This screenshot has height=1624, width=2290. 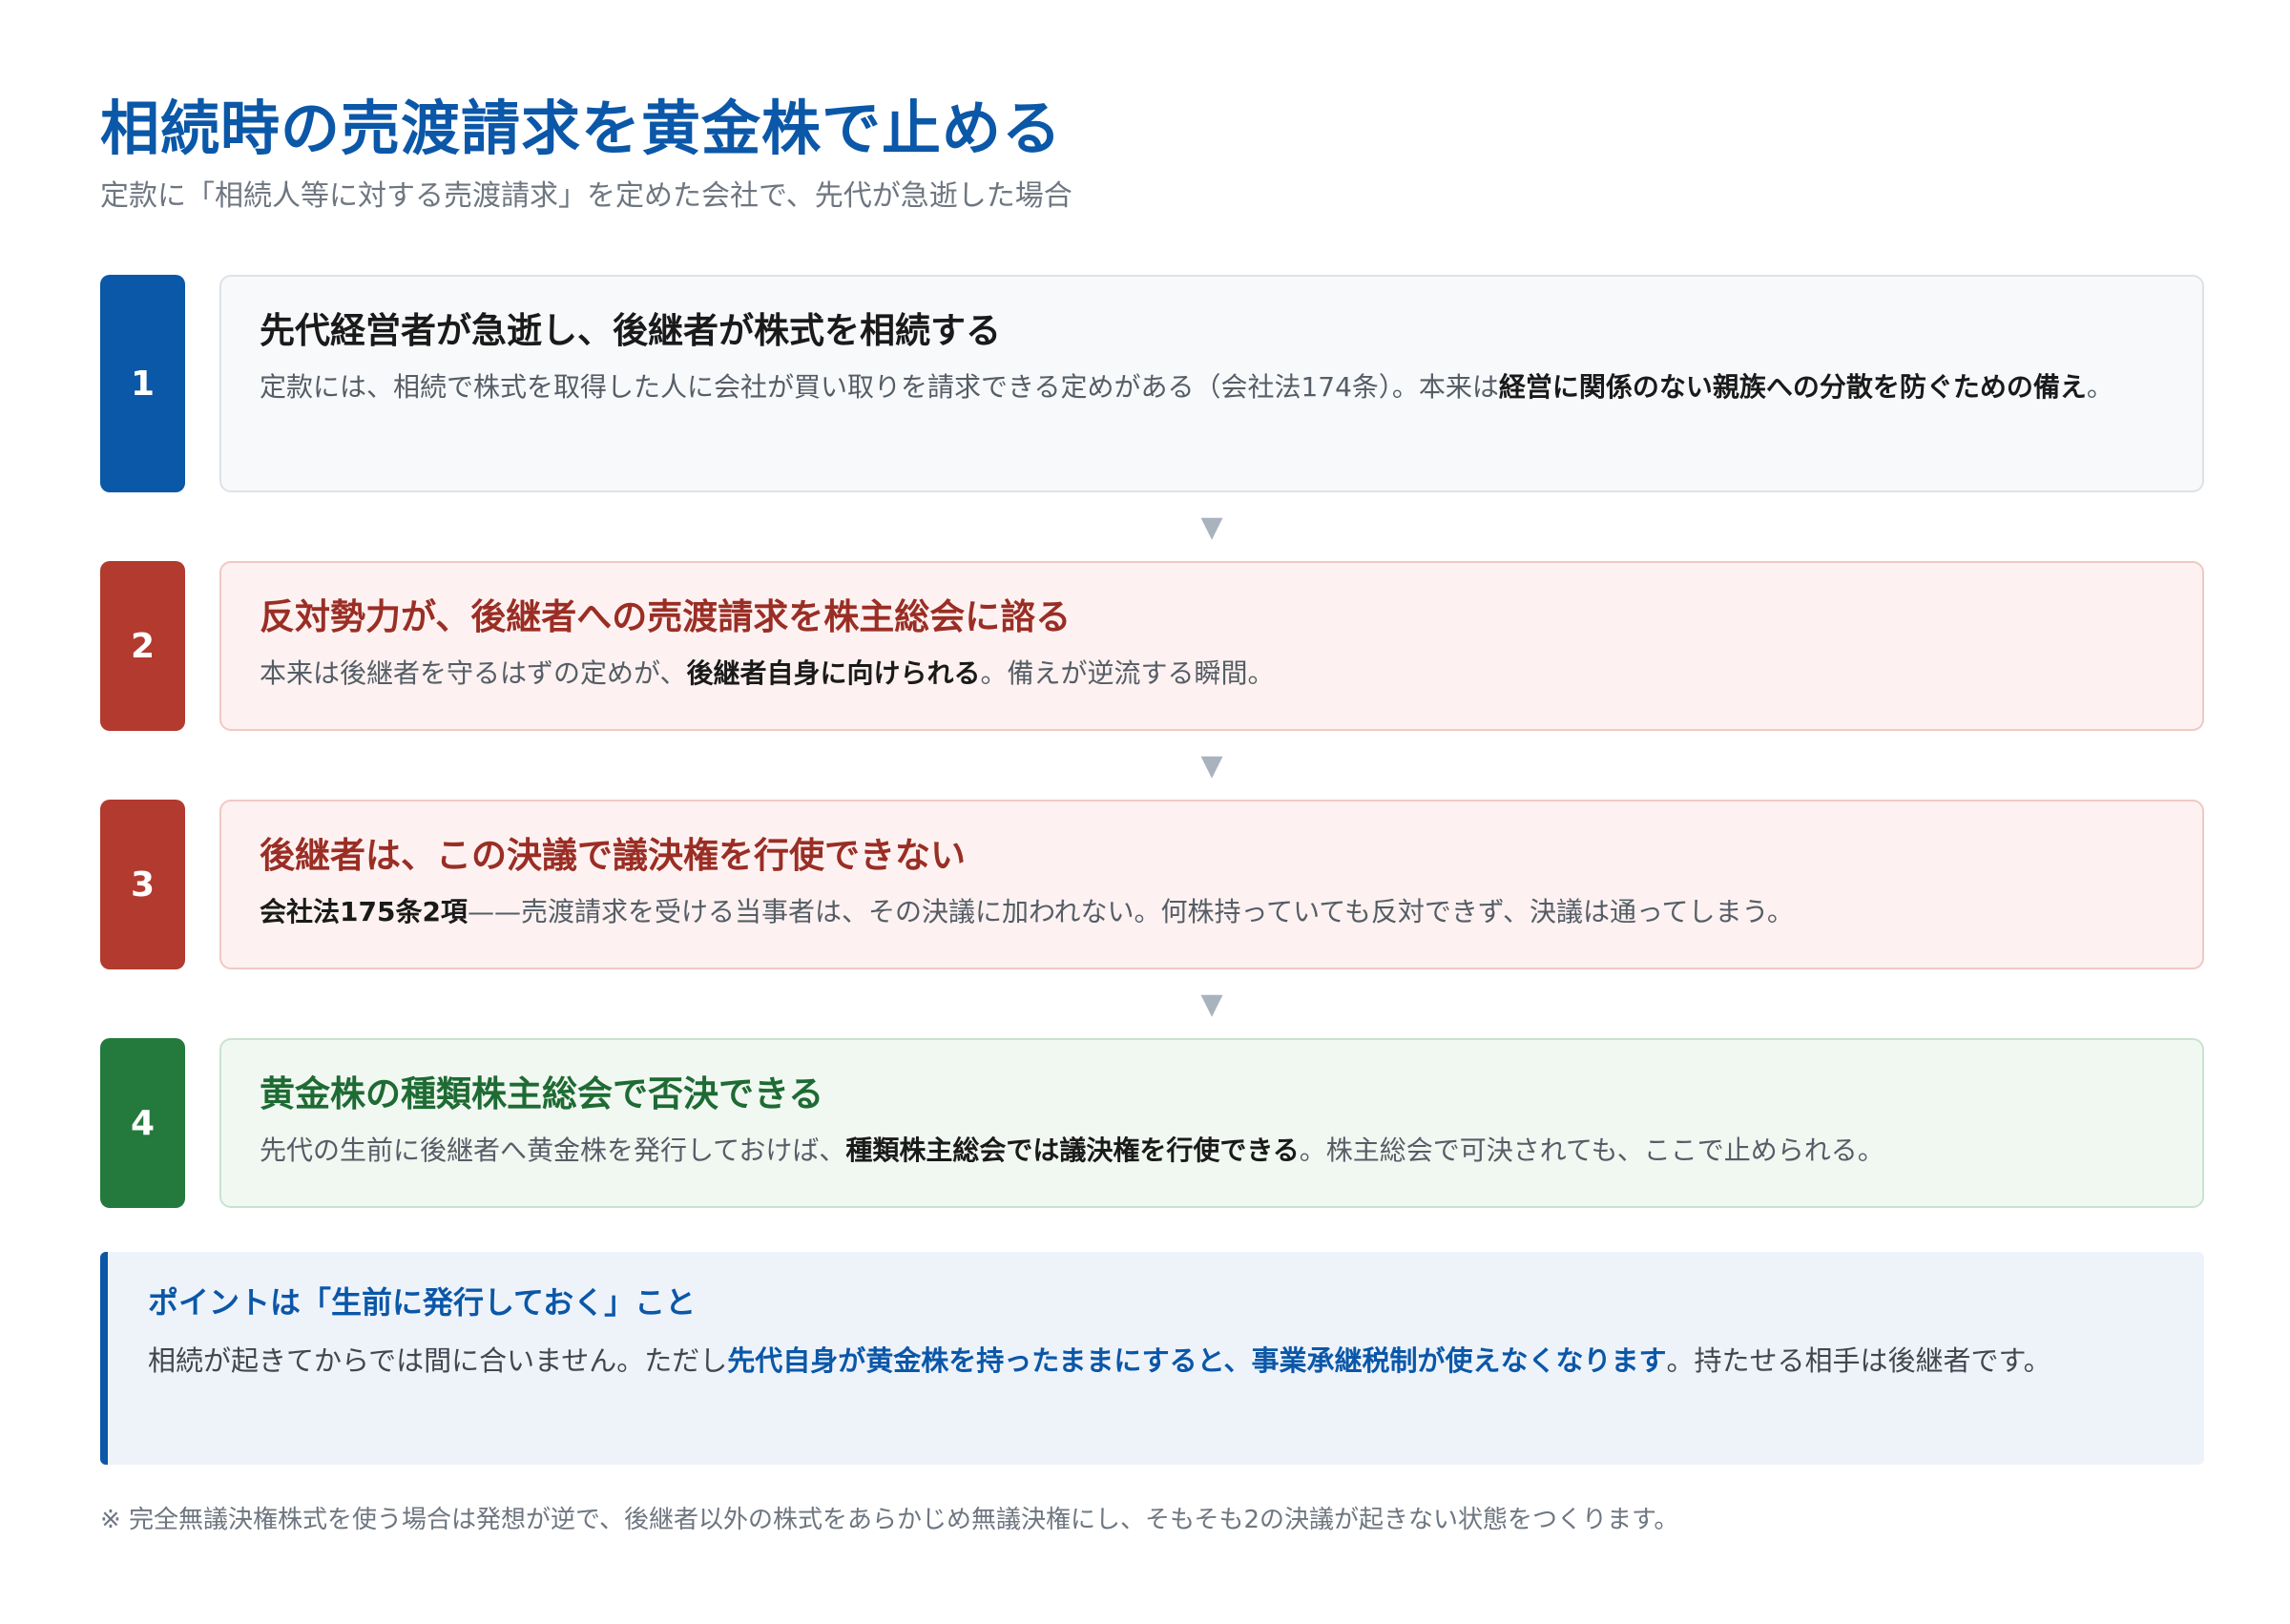 I want to click on step-text-before: 本来は後継者を守るはずの定めが、, so click(x=473, y=673).